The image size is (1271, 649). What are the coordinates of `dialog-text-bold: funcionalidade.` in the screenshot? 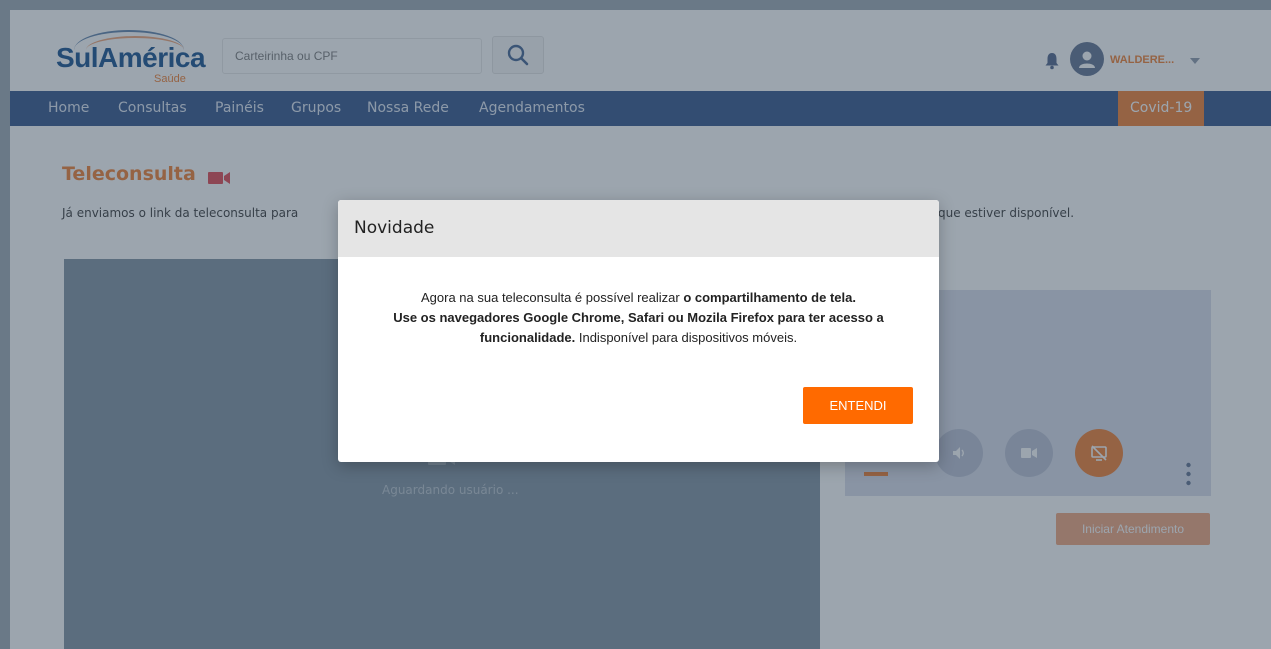 It's located at (527, 337).